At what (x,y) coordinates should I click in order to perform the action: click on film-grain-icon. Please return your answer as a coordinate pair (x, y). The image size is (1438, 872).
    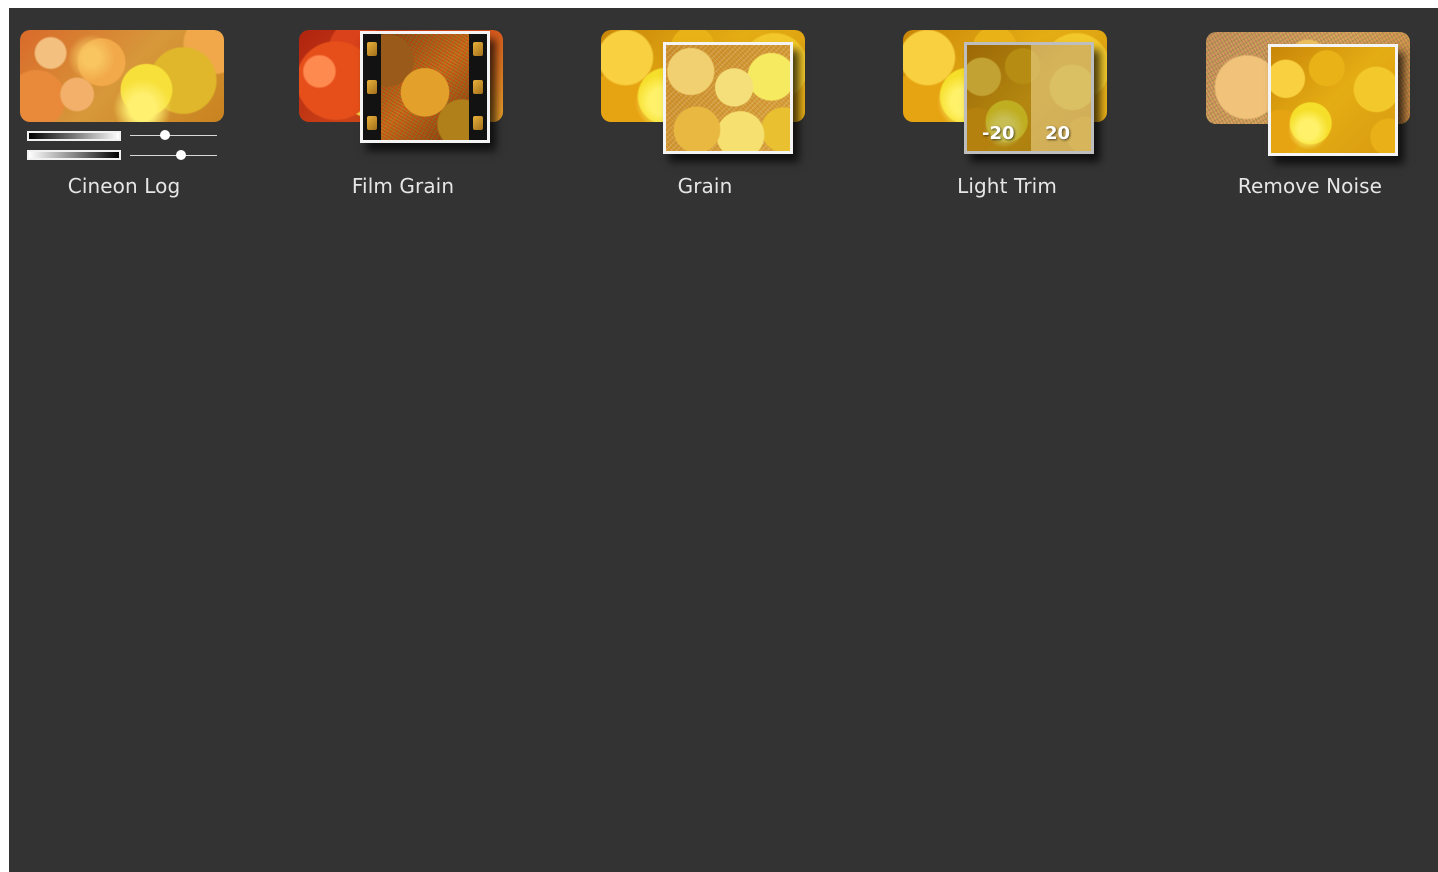
    Looking at the image, I should click on (424, 88).